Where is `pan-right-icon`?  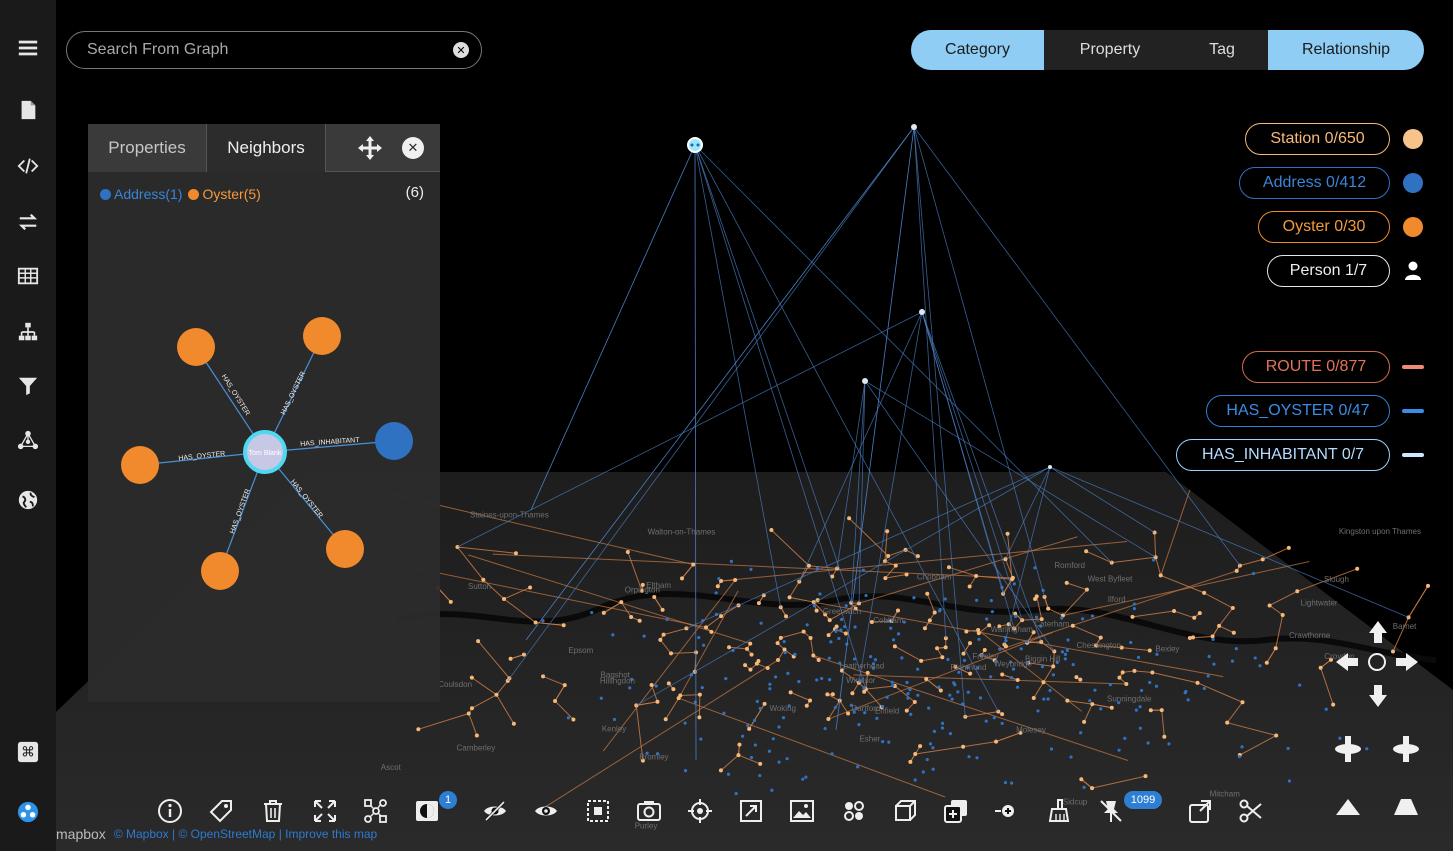
pan-right-icon is located at coordinates (1407, 662).